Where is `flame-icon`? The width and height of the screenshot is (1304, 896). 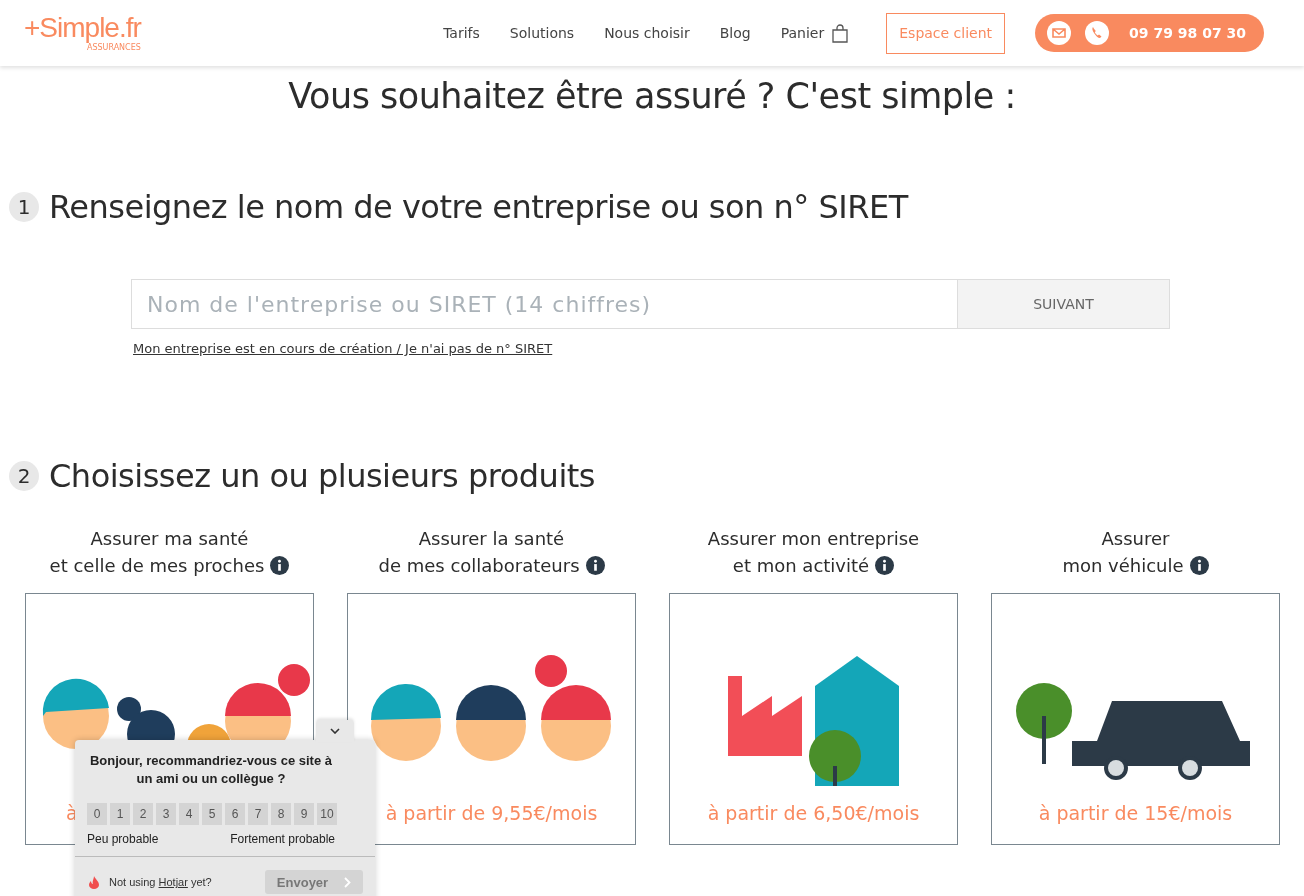 flame-icon is located at coordinates (94, 882).